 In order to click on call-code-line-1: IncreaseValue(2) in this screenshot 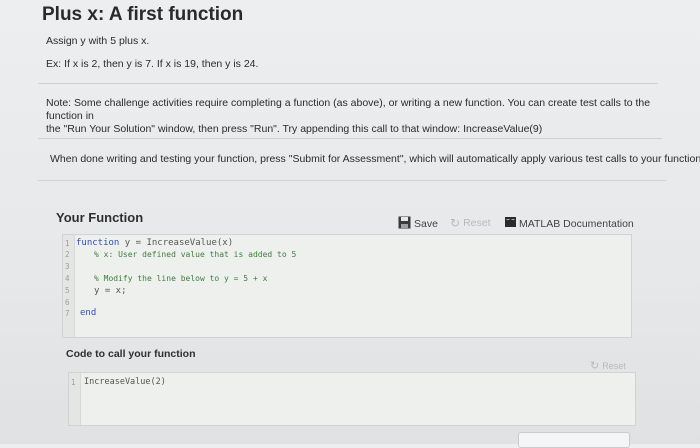, I will do `click(125, 382)`.